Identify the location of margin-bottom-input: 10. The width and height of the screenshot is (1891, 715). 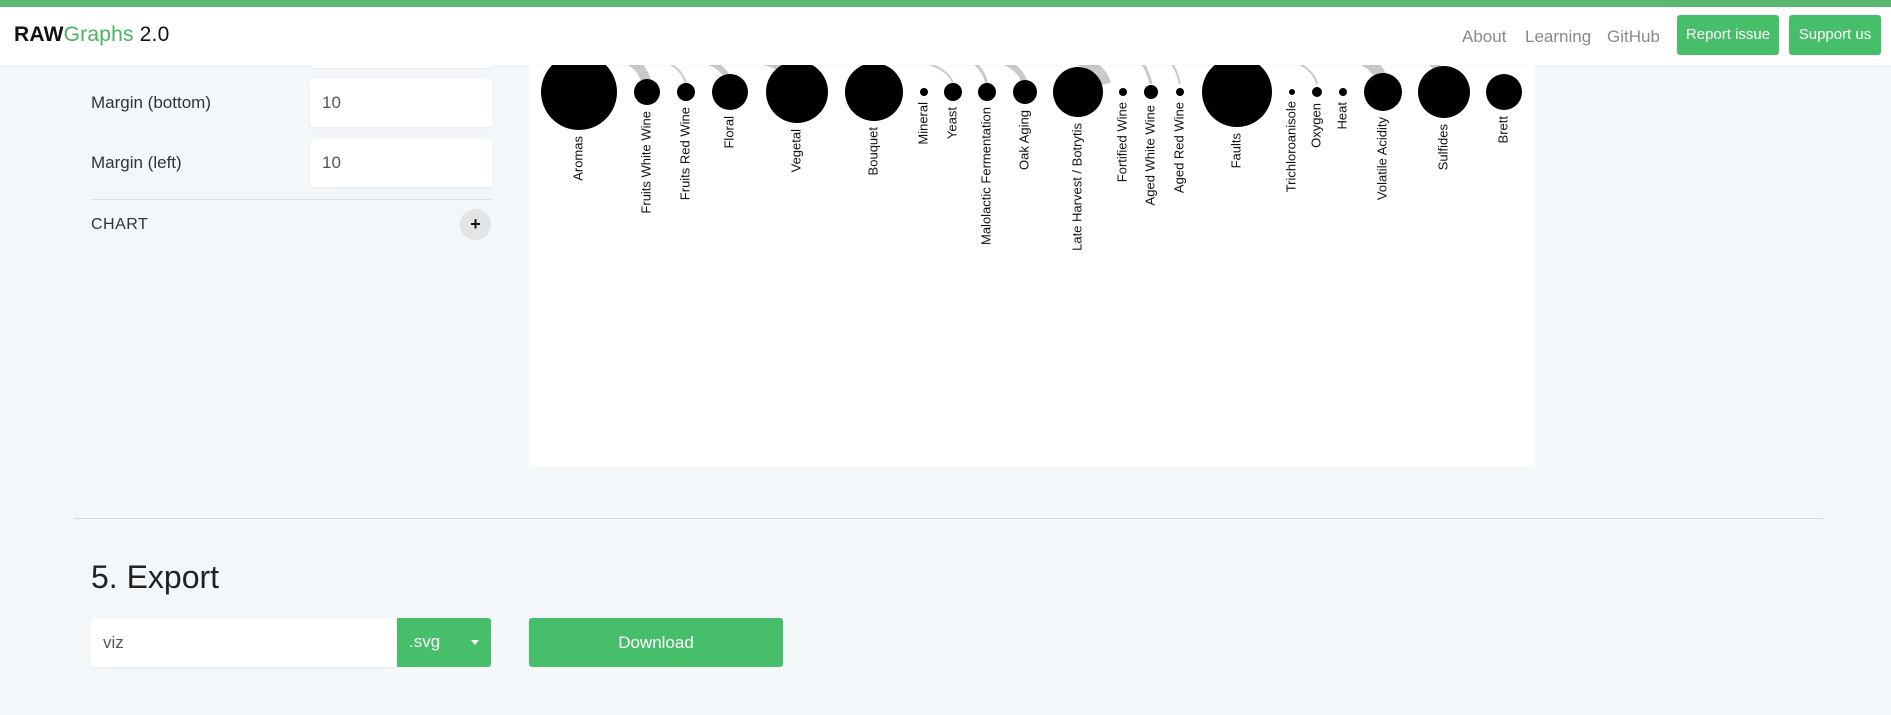
(401, 103).